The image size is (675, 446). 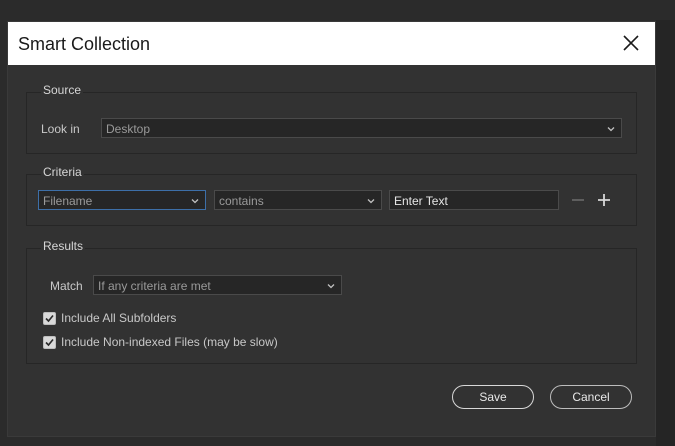 I want to click on criteria-field-value: Filename, so click(x=68, y=201).